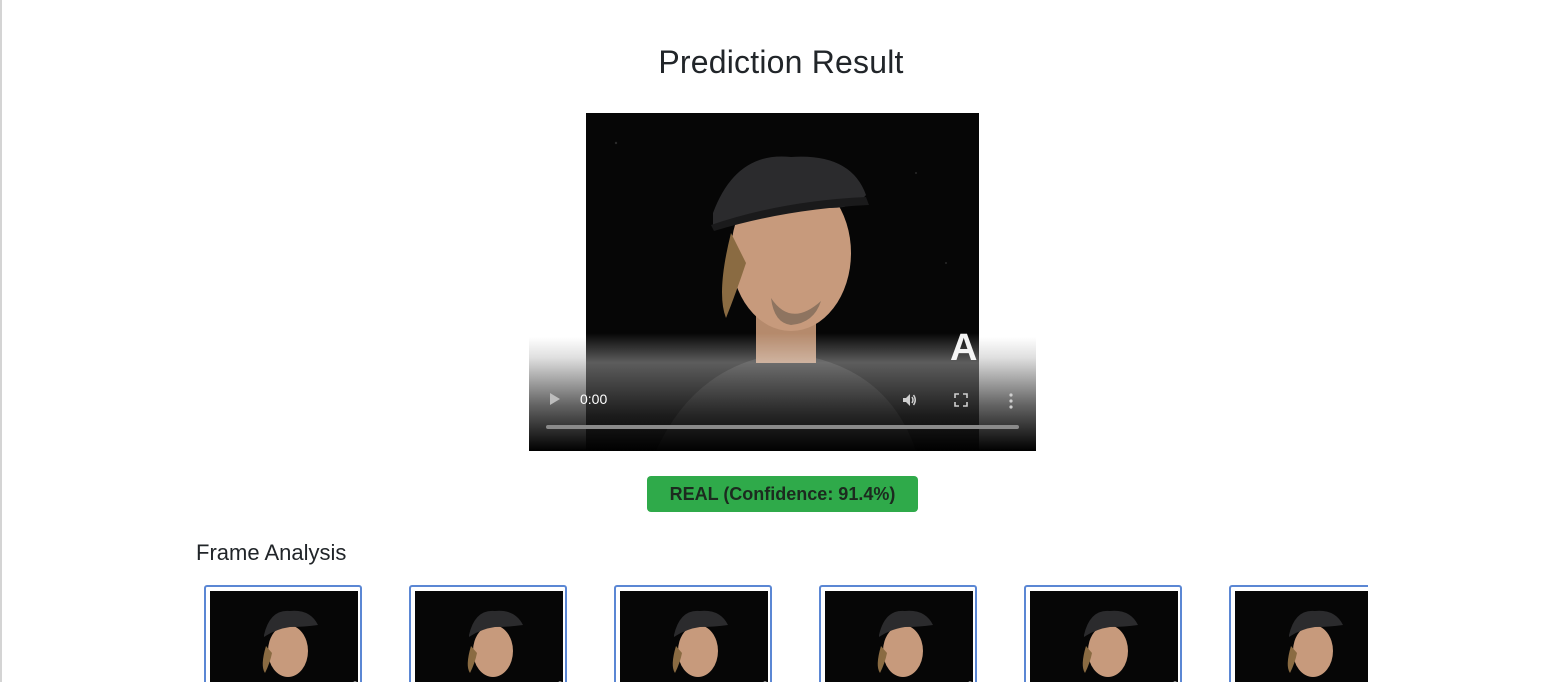 This screenshot has width=1562, height=682. I want to click on video-controls: 0:00, so click(782, 418).